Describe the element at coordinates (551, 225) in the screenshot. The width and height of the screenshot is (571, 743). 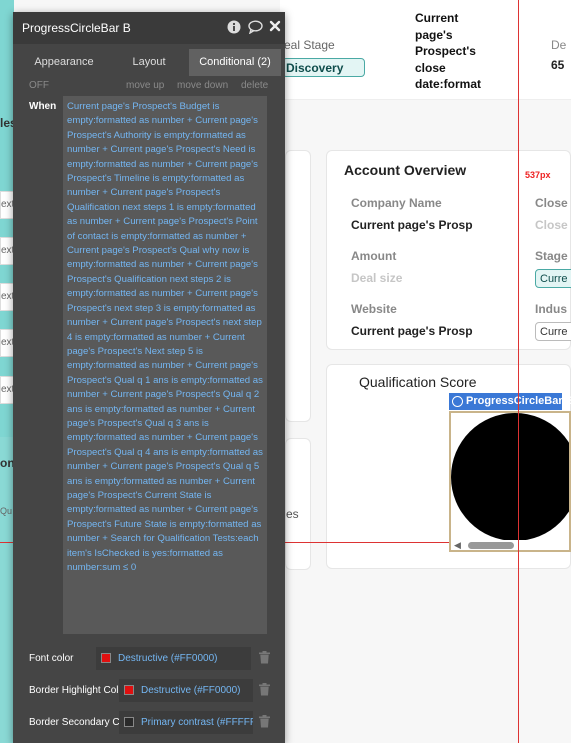
I see `close-value: Close` at that location.